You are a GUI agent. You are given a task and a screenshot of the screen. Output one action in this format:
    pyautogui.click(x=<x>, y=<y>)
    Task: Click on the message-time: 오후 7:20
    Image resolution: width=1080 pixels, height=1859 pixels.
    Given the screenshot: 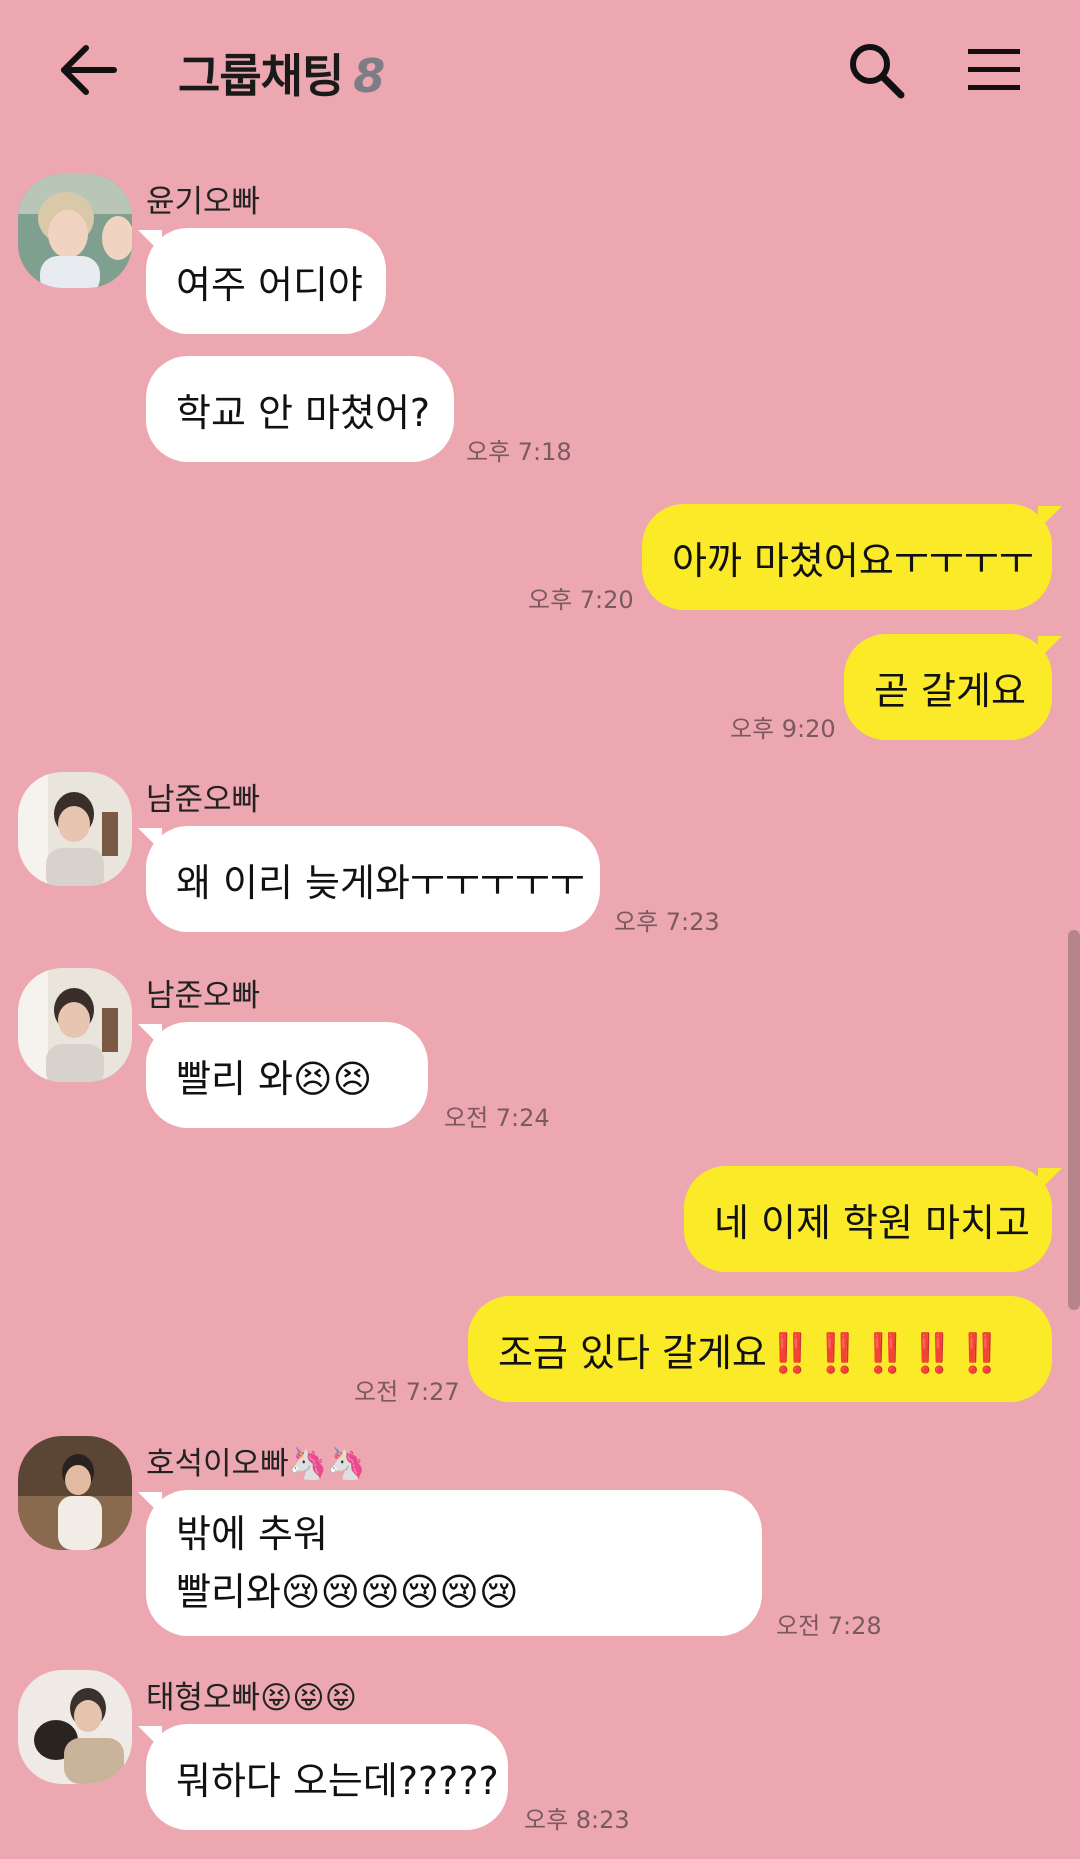 What is the action you would take?
    pyautogui.click(x=581, y=600)
    